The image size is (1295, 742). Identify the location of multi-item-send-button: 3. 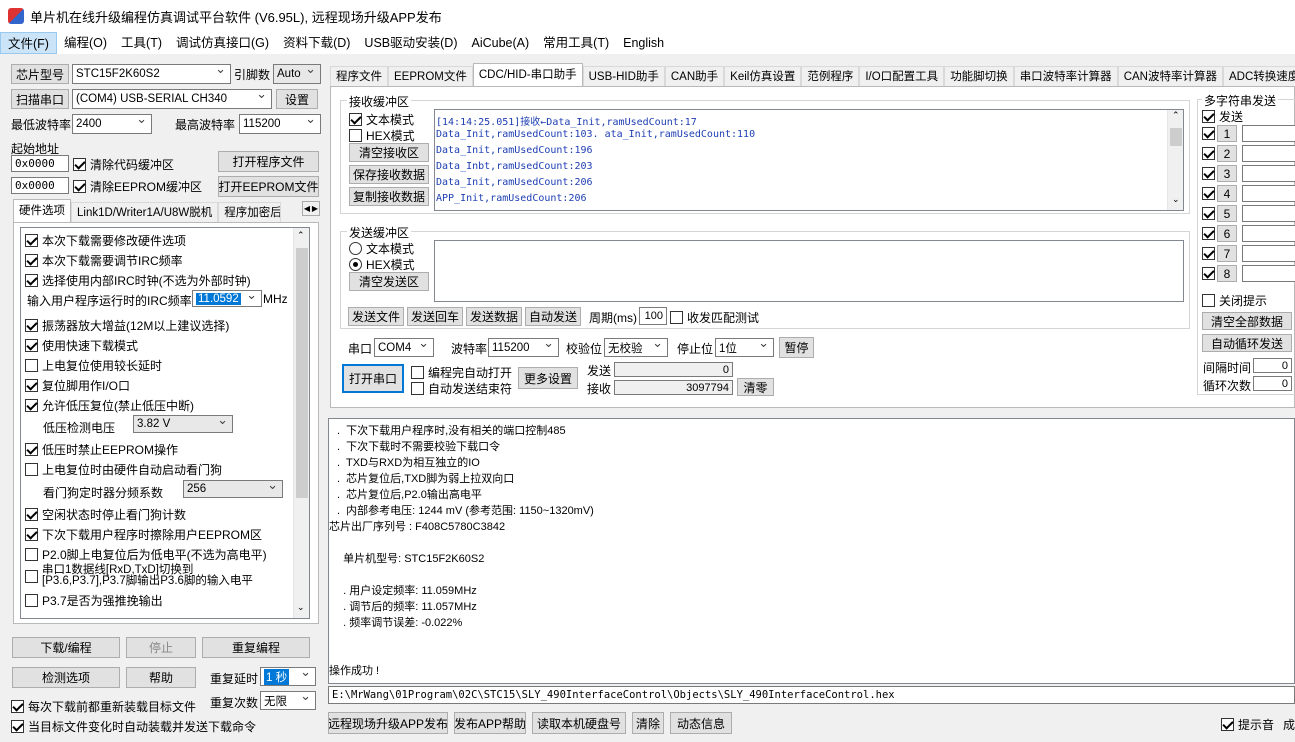
(1227, 173).